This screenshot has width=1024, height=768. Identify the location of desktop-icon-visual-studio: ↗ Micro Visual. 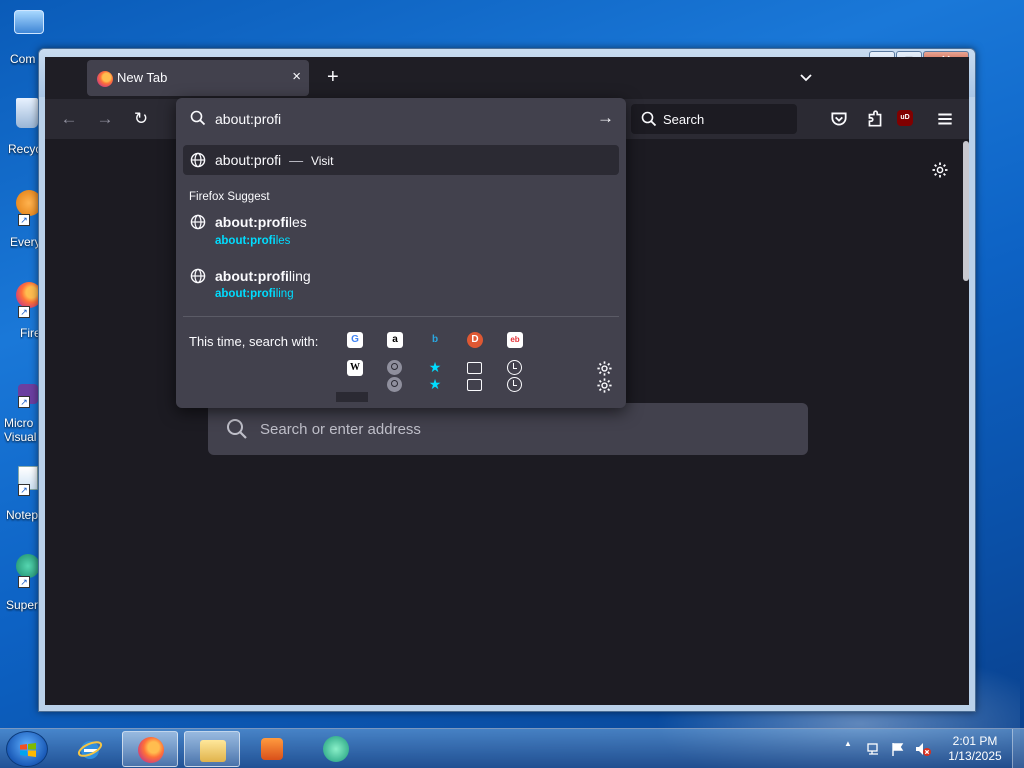
(20, 419).